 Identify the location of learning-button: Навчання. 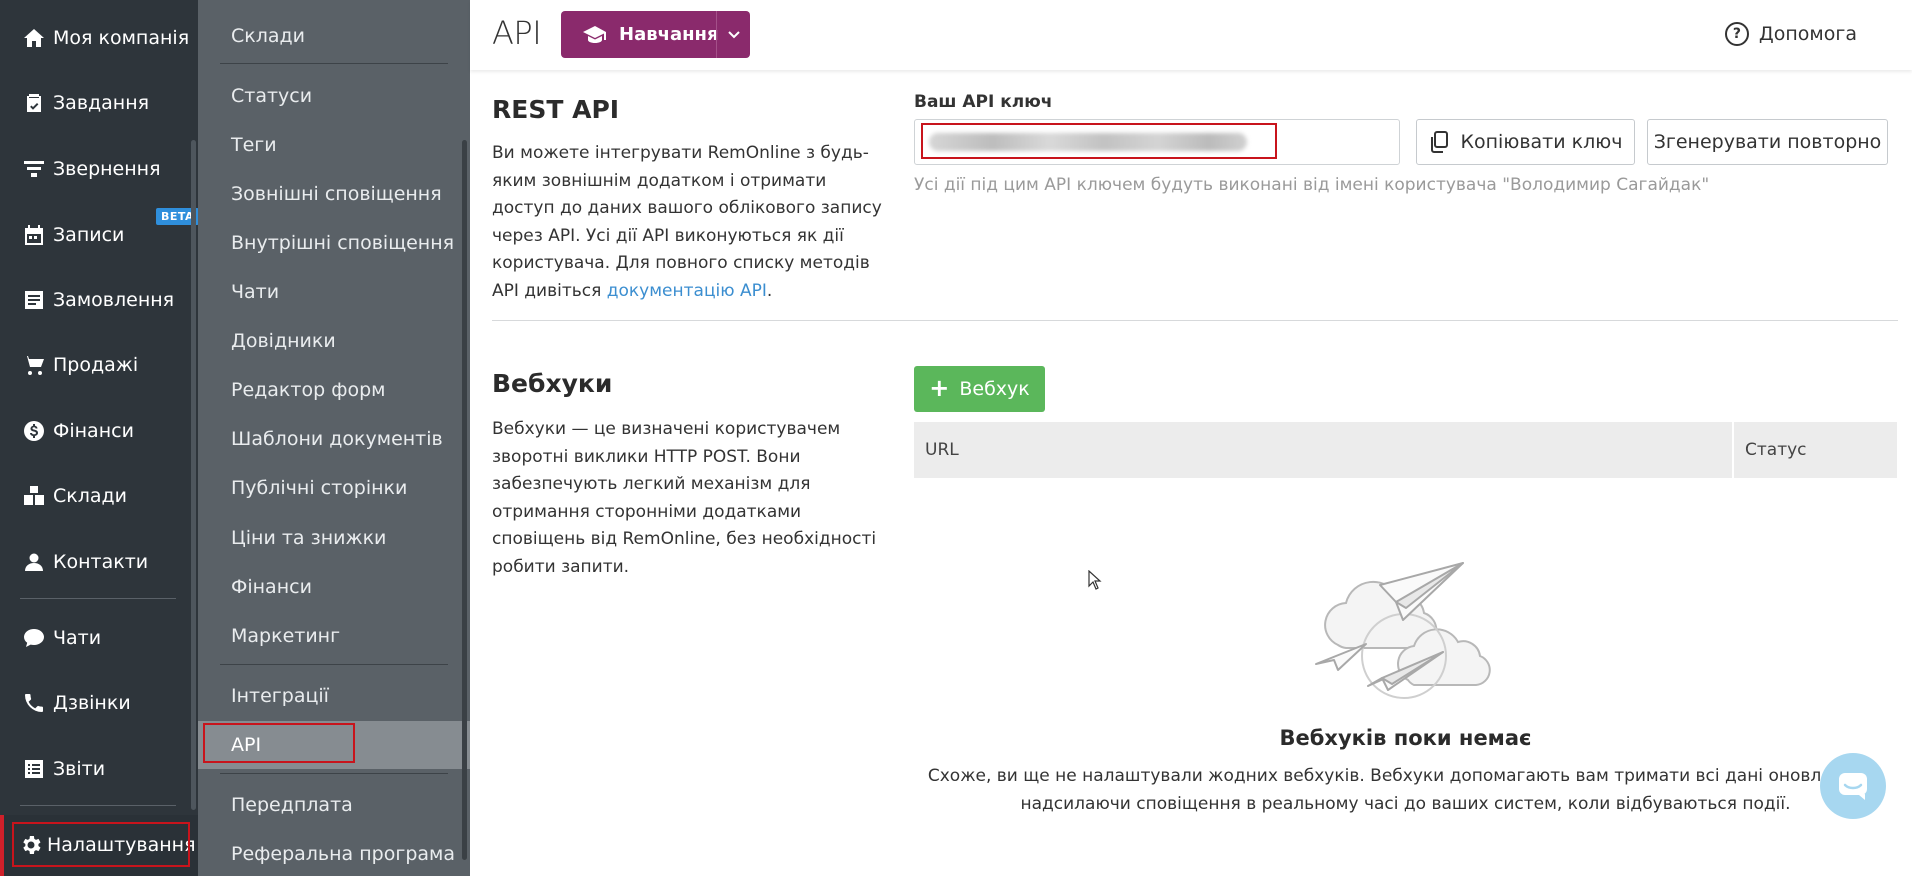
(655, 34).